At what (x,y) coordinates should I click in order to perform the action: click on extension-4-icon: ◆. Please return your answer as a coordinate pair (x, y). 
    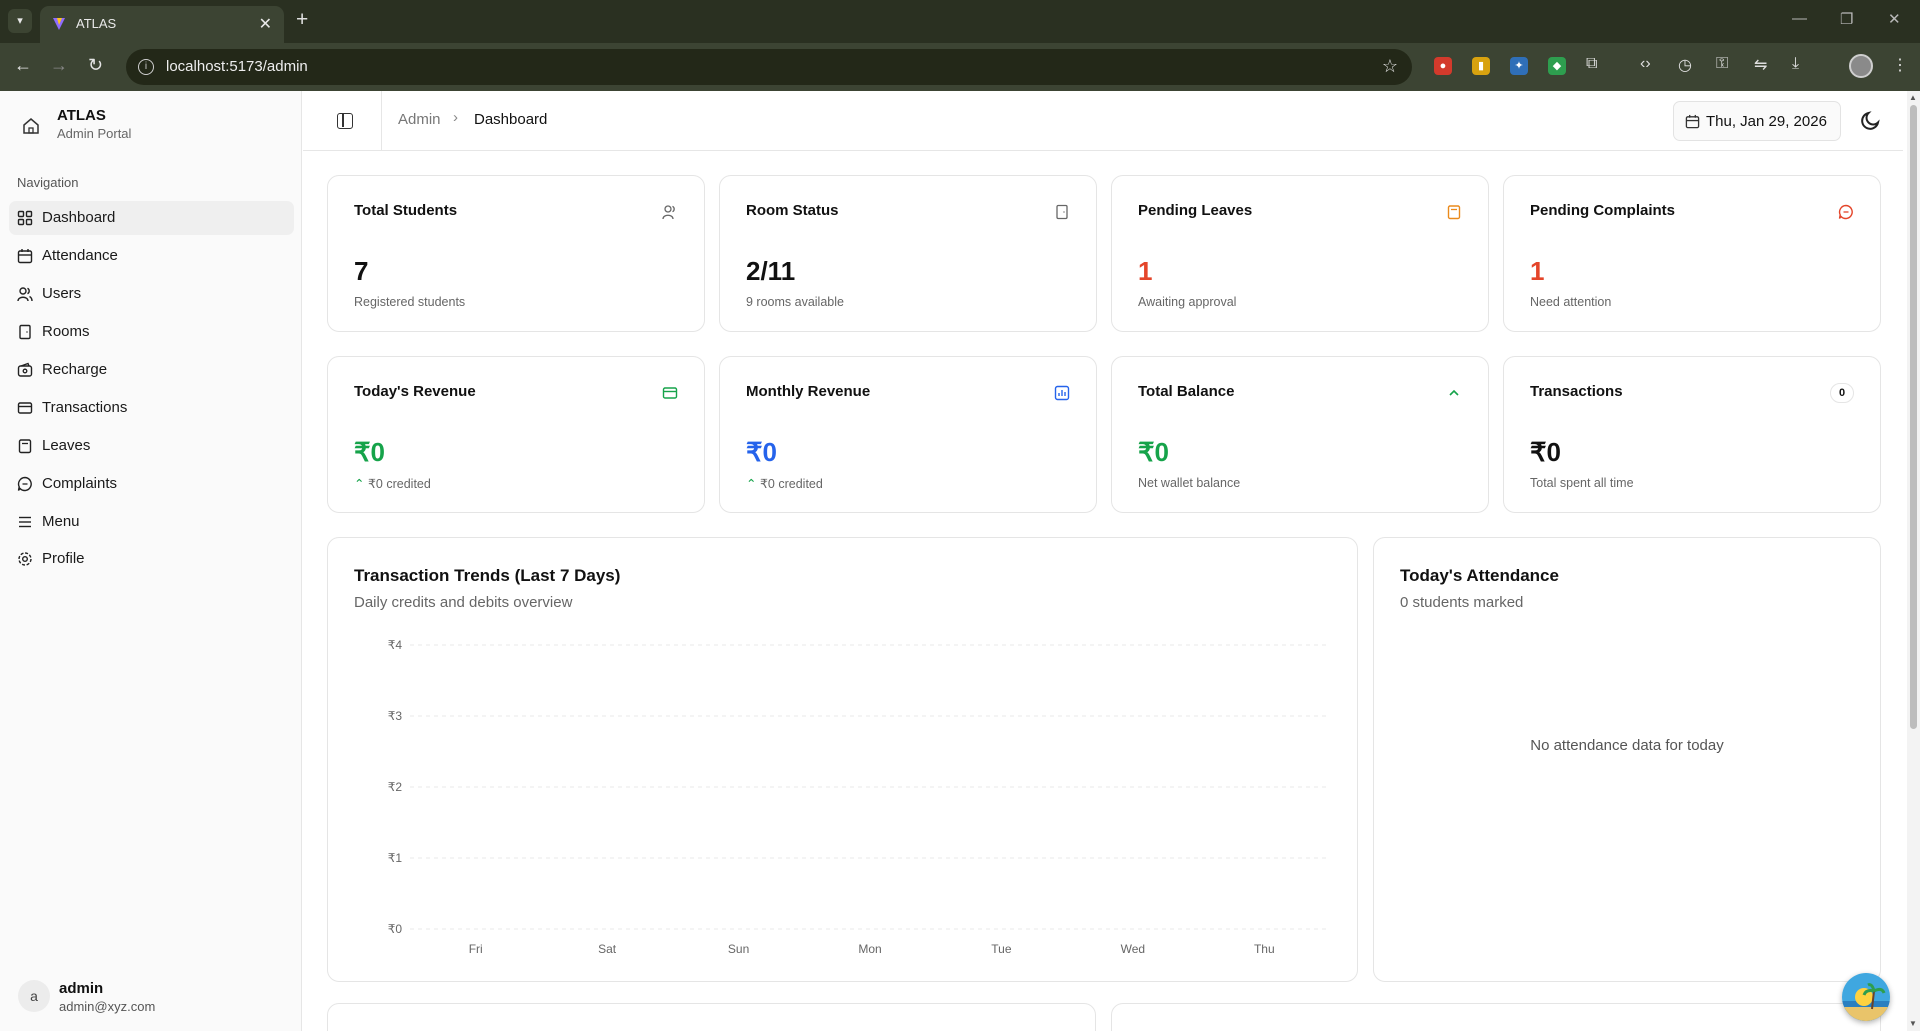
    Looking at the image, I should click on (1557, 66).